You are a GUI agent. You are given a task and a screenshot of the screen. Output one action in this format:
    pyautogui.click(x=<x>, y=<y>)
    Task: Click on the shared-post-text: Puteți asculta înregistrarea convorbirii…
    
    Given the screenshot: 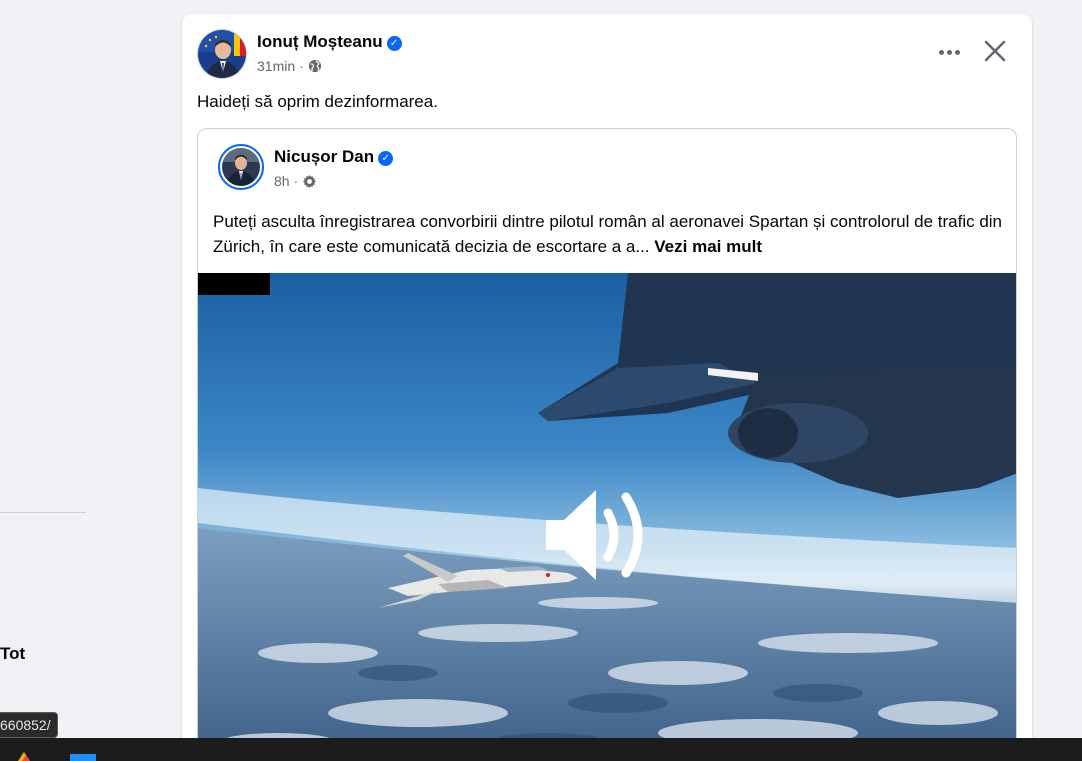 What is the action you would take?
    pyautogui.click(x=608, y=234)
    